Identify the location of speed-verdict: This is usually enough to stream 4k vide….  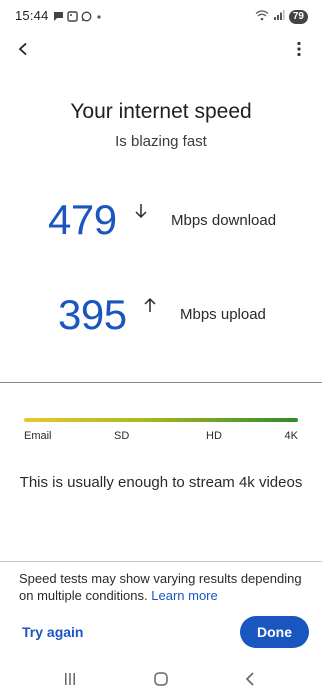
(161, 482).